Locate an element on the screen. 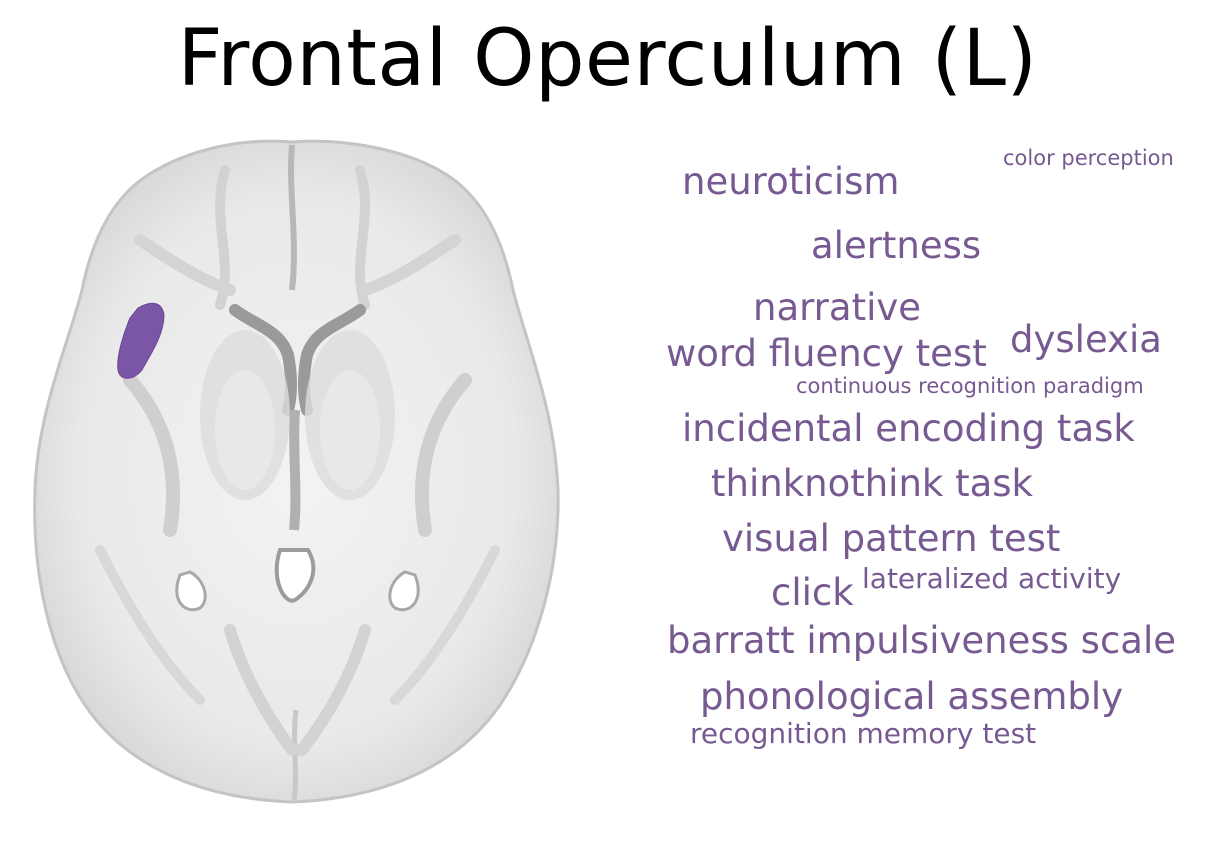  term-dyslexia: dyslexia is located at coordinates (1086, 339).